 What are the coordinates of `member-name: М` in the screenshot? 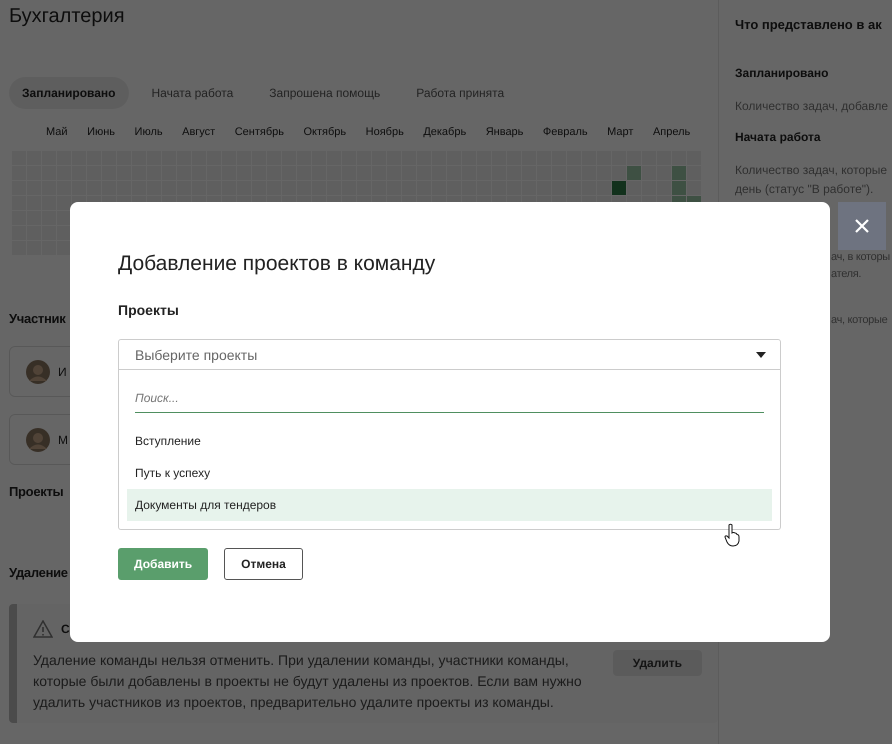 It's located at (63, 439).